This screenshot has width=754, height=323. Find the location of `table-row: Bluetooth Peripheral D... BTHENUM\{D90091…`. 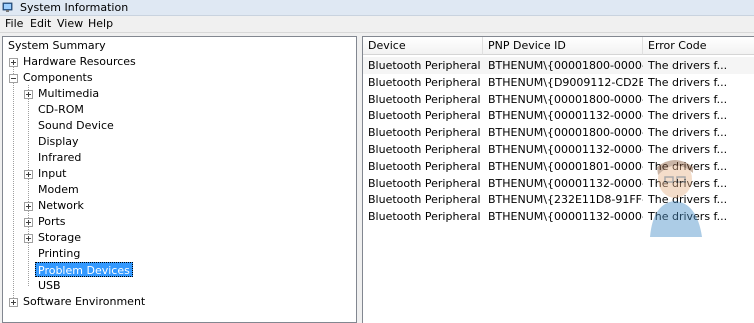

table-row: Bluetooth Peripheral D... BTHENUM\{D90091… is located at coordinates (558, 82).